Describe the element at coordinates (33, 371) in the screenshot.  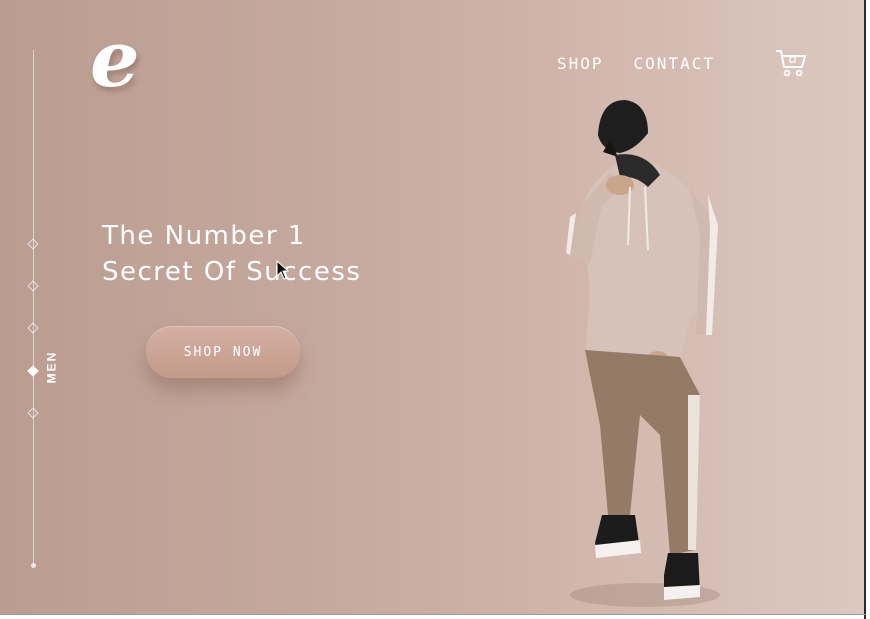
I see `category-dot-active` at that location.